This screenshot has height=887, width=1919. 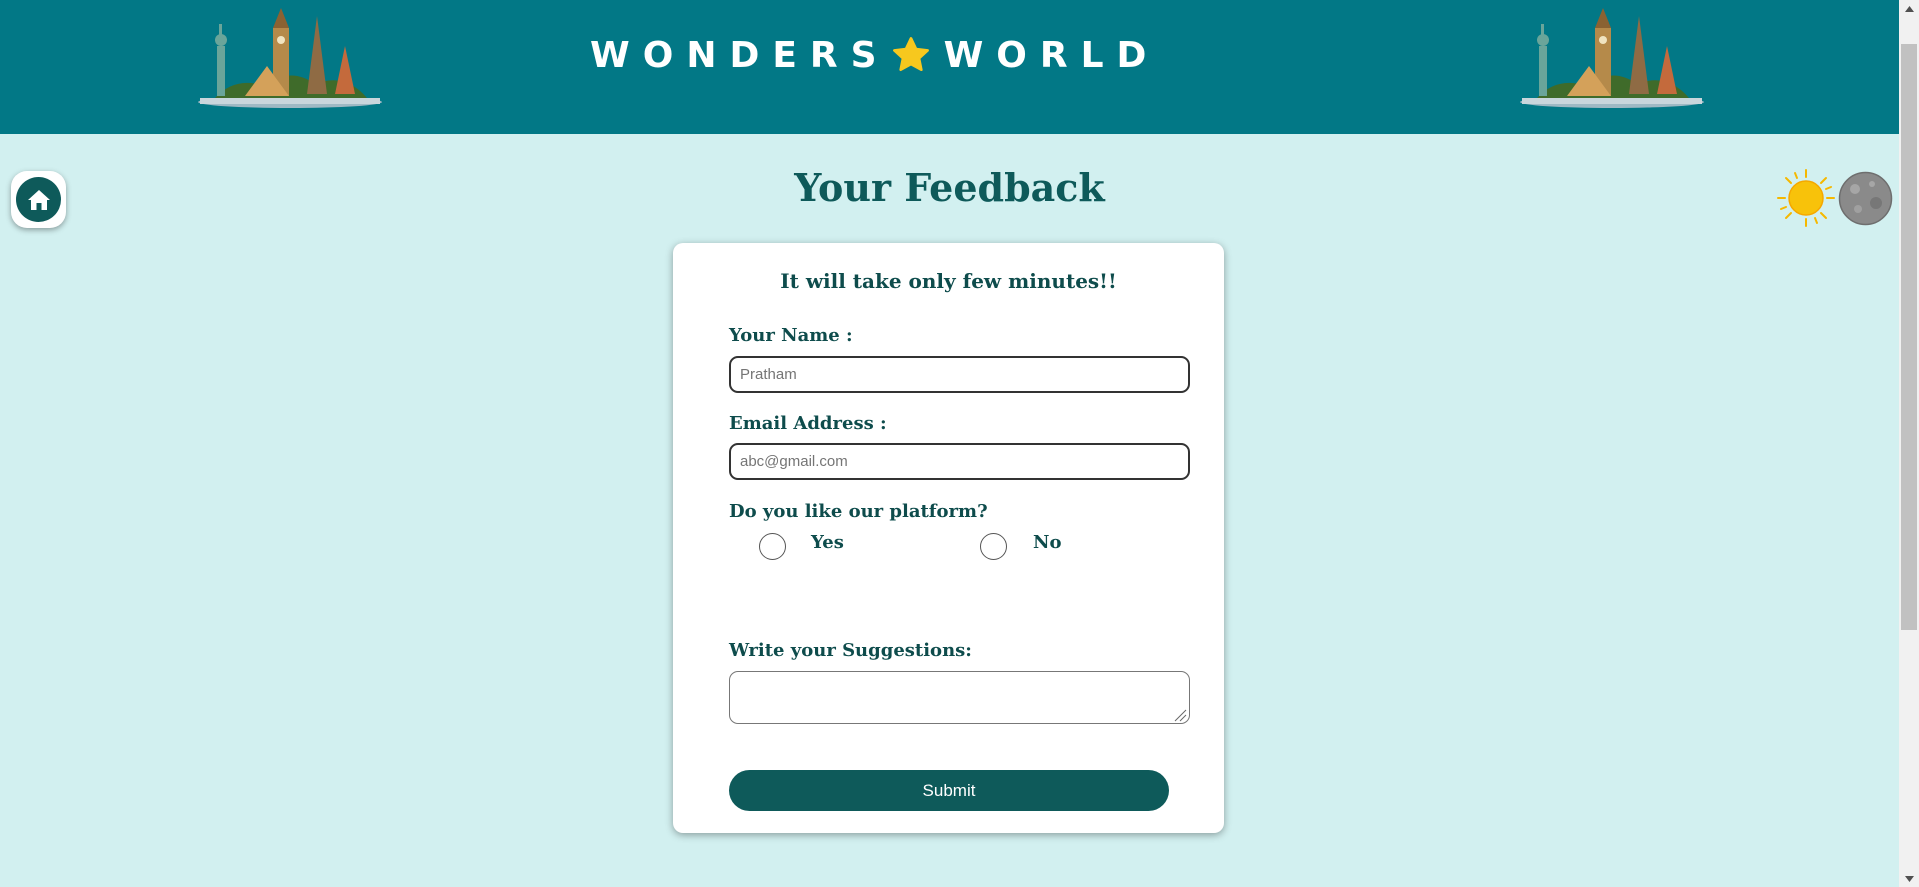 What do you see at coordinates (850, 650) in the screenshot?
I see `suggestions-label: Write your Suggestions:` at bounding box center [850, 650].